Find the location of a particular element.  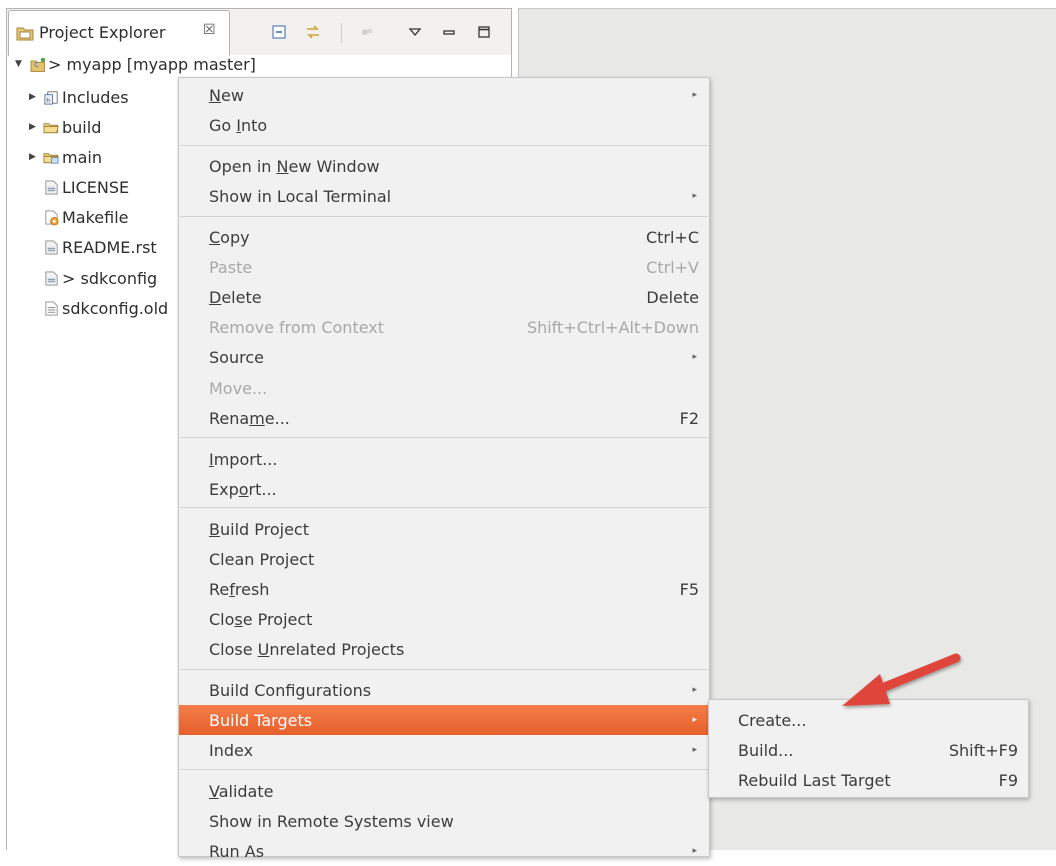

menu-item-label: Build Targets is located at coordinates (261, 720).